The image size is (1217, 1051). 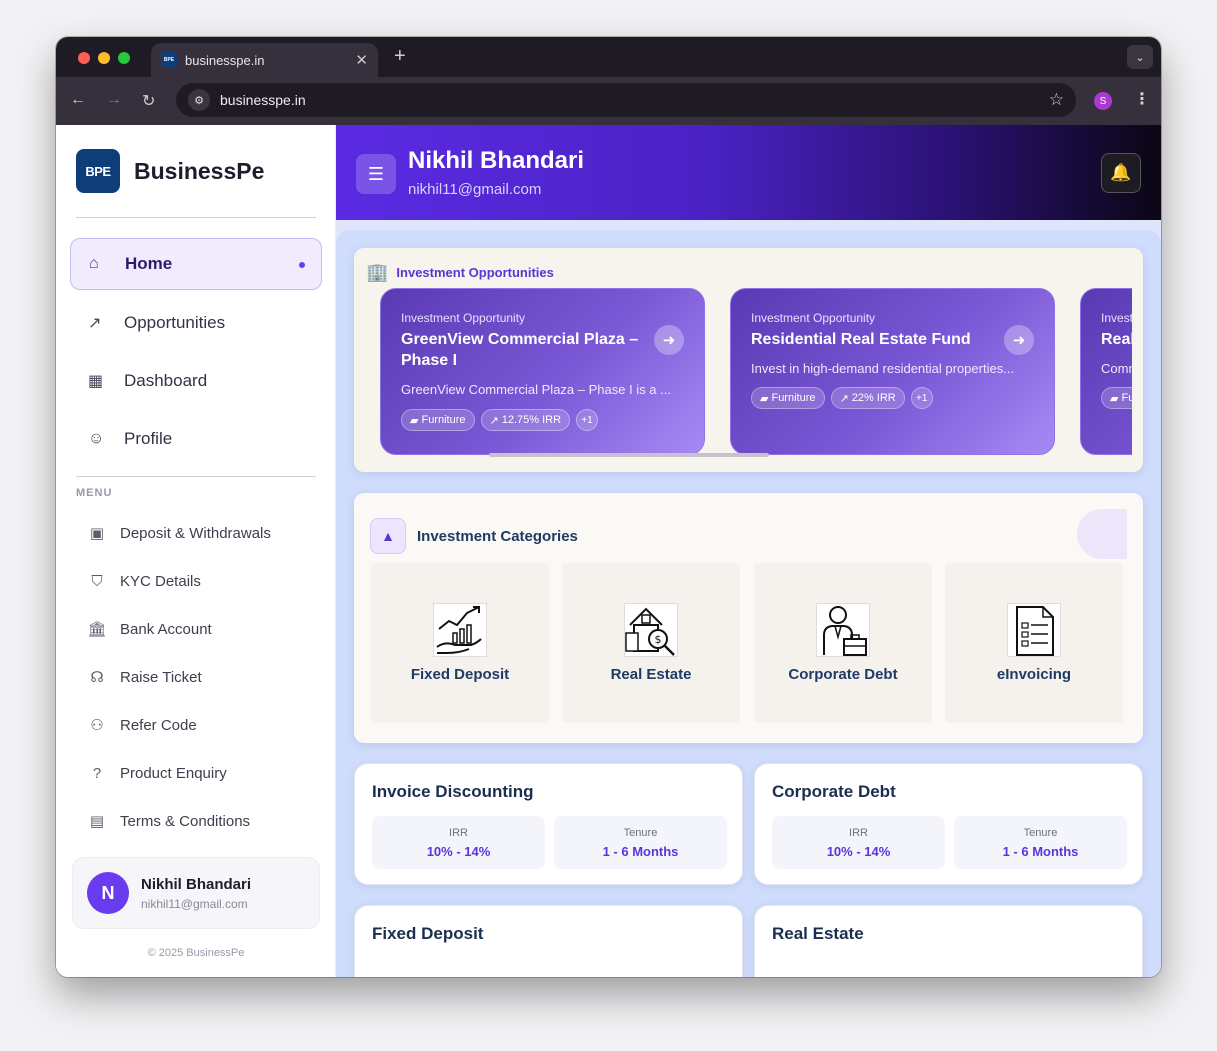 What do you see at coordinates (376, 174) in the screenshot?
I see `hamburger-menu-button: ☰` at bounding box center [376, 174].